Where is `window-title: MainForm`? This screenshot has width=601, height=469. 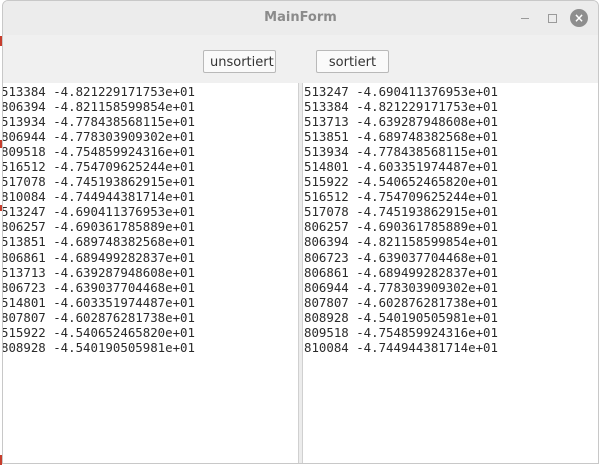 window-title: MainForm is located at coordinates (300, 17).